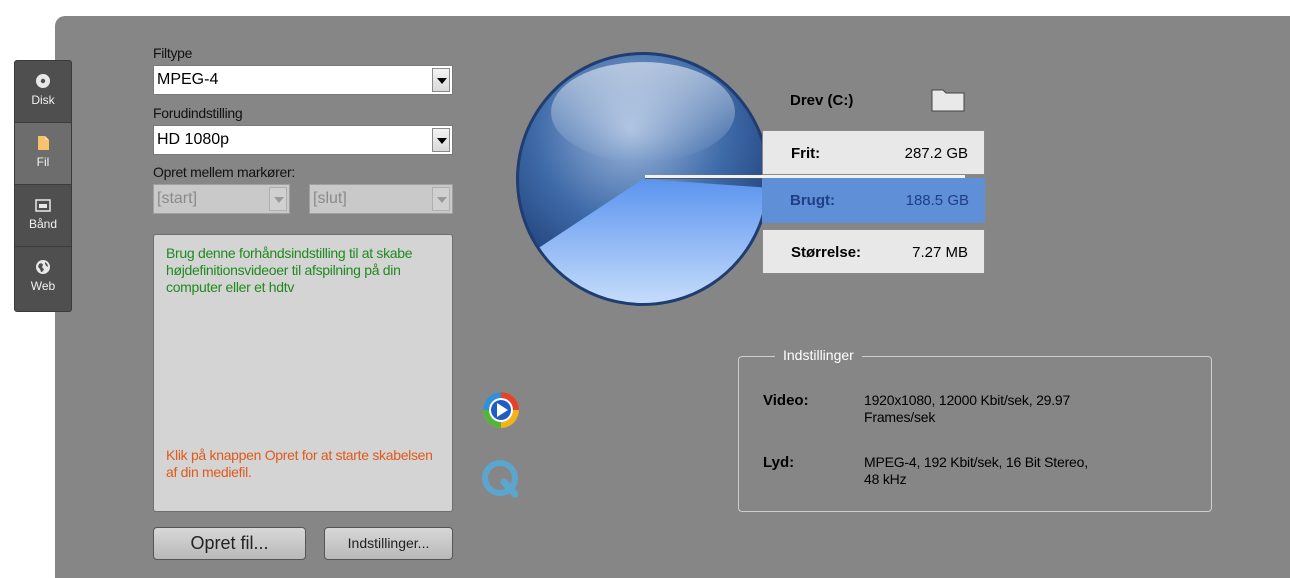 The width and height of the screenshot is (1290, 578). What do you see at coordinates (43, 278) in the screenshot?
I see `tab-web: Web` at bounding box center [43, 278].